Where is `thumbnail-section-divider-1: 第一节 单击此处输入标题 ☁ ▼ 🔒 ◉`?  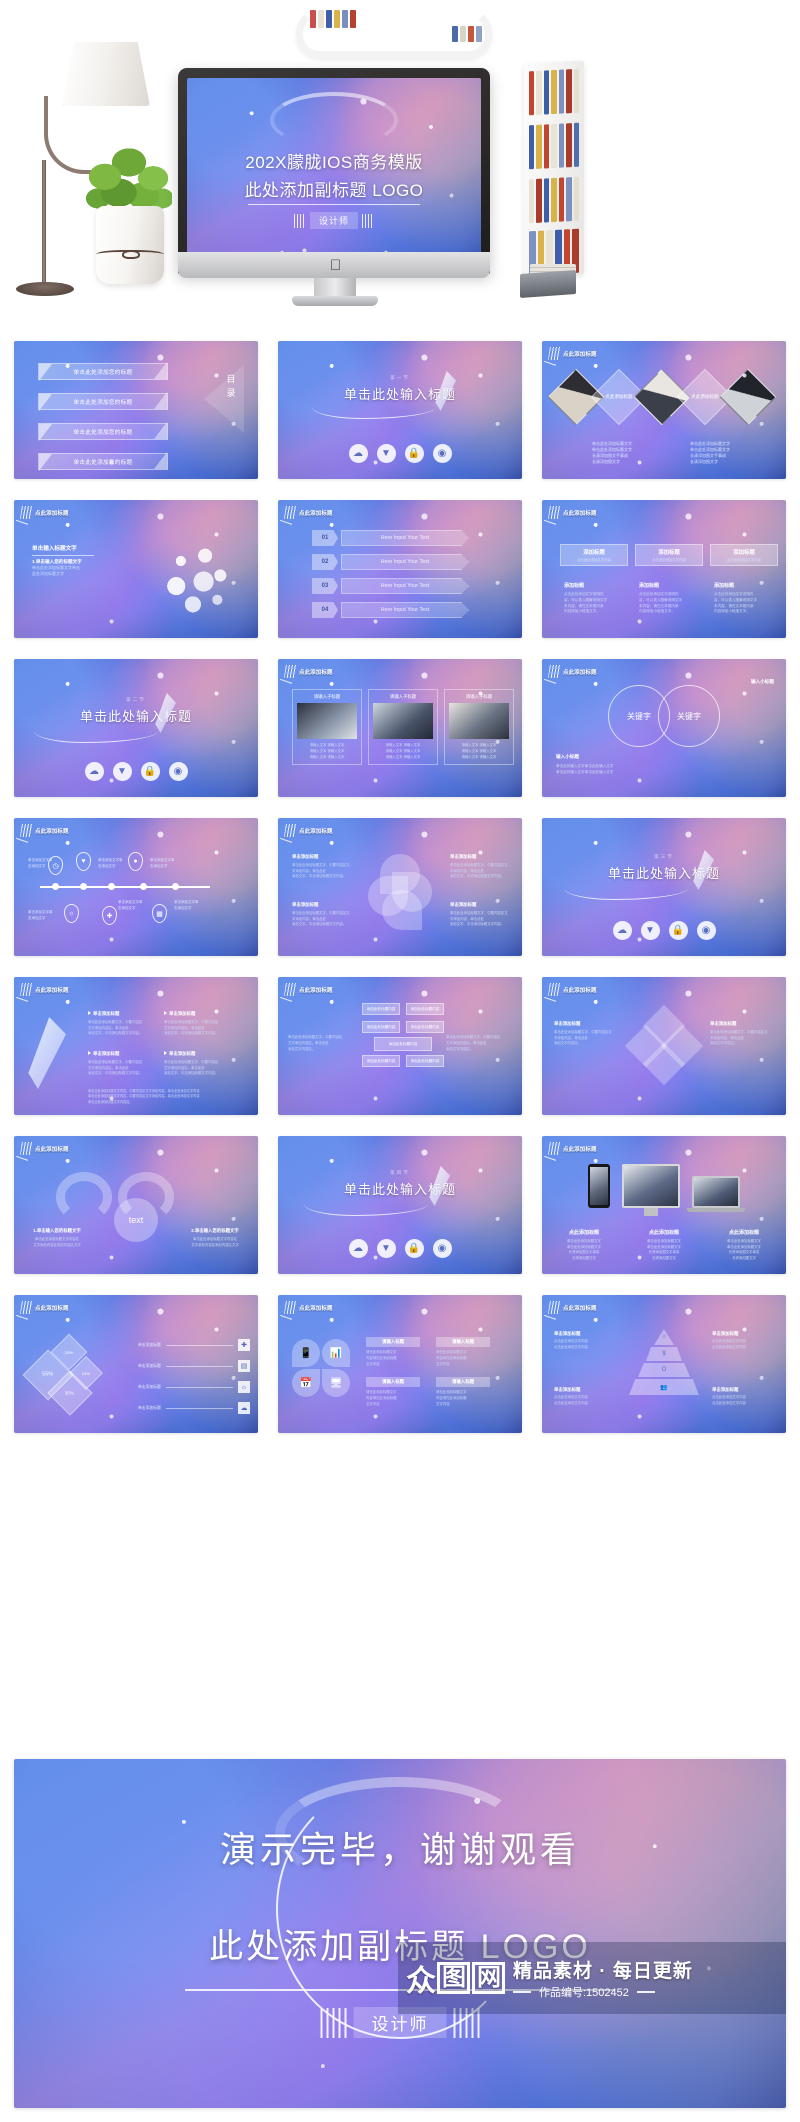 thumbnail-section-divider-1: 第一节 单击此处输入标题 ☁ ▼ 🔒 ◉ is located at coordinates (400, 410).